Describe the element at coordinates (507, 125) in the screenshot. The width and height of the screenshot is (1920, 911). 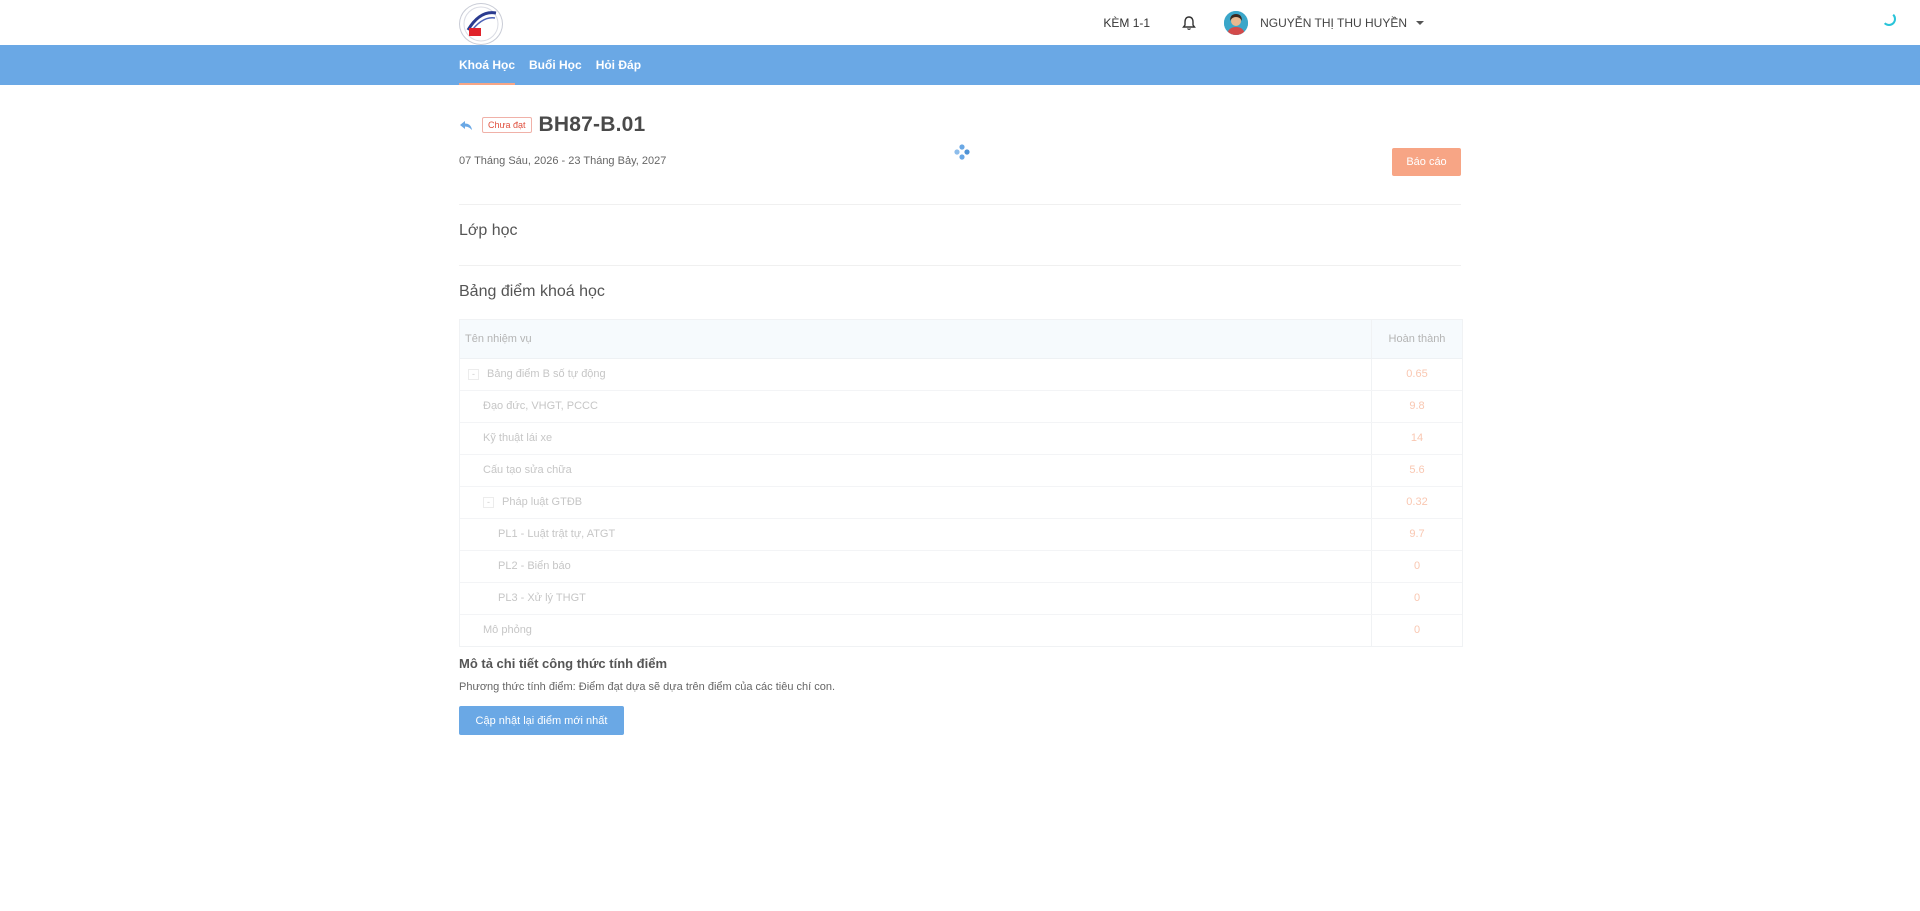
I see `status-badge: Chưa đạt` at that location.